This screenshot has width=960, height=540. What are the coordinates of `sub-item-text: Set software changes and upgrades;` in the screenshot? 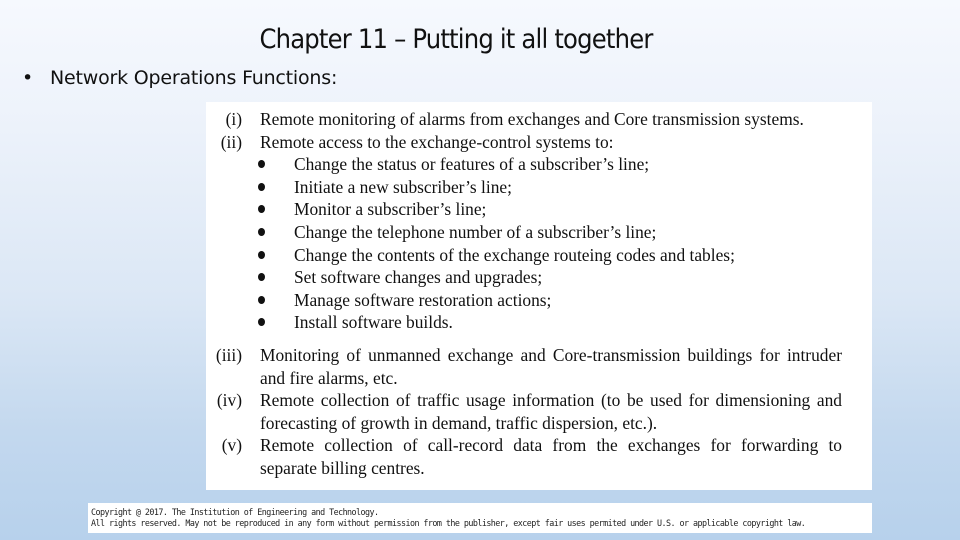 It's located at (418, 277).